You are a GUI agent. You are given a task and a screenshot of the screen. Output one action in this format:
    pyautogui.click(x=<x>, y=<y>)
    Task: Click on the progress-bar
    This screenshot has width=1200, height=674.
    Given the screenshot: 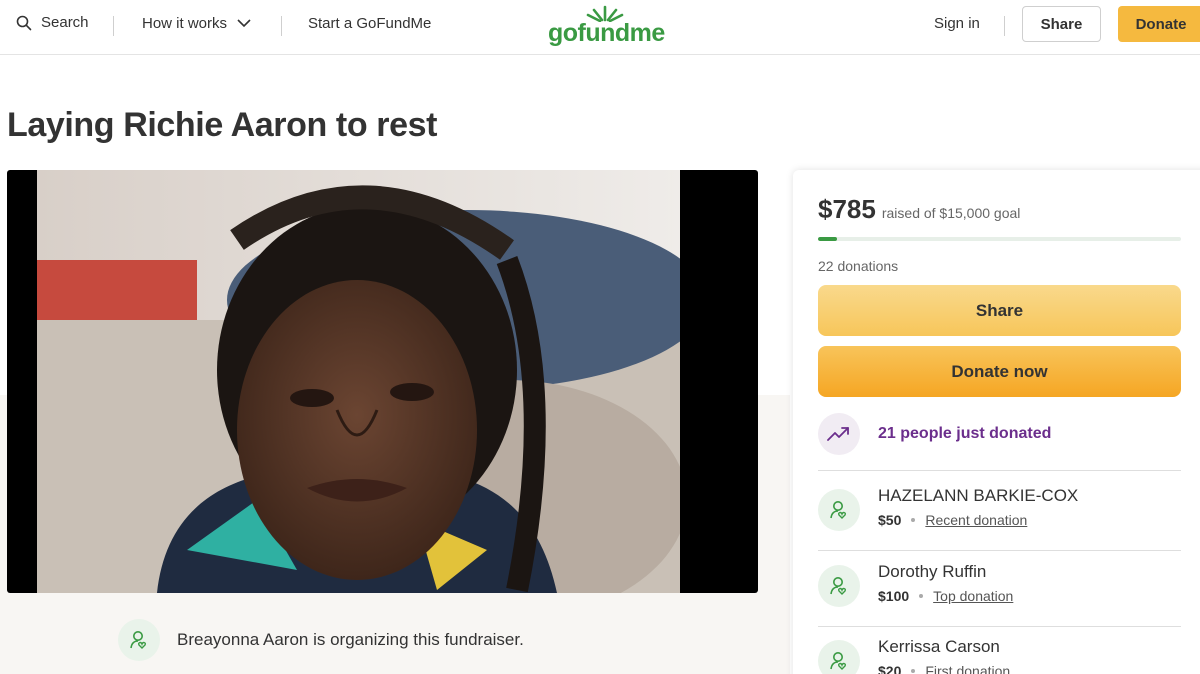 What is the action you would take?
    pyautogui.click(x=999, y=239)
    